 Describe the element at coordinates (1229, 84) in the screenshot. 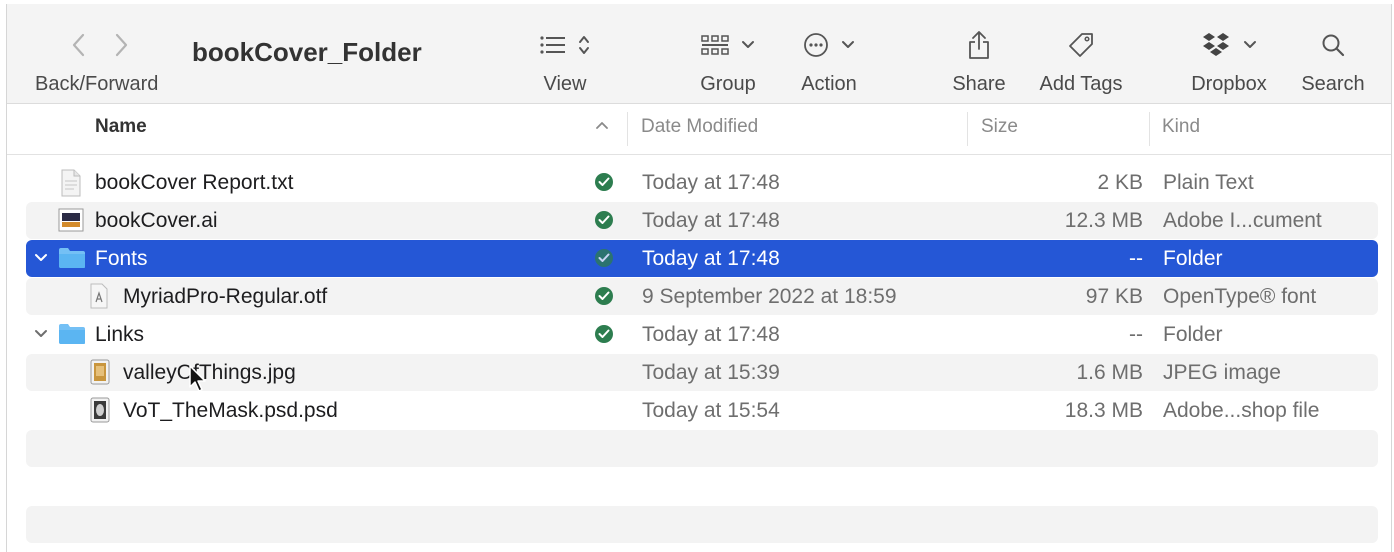

I see `dropbox-label: Dropbox` at that location.